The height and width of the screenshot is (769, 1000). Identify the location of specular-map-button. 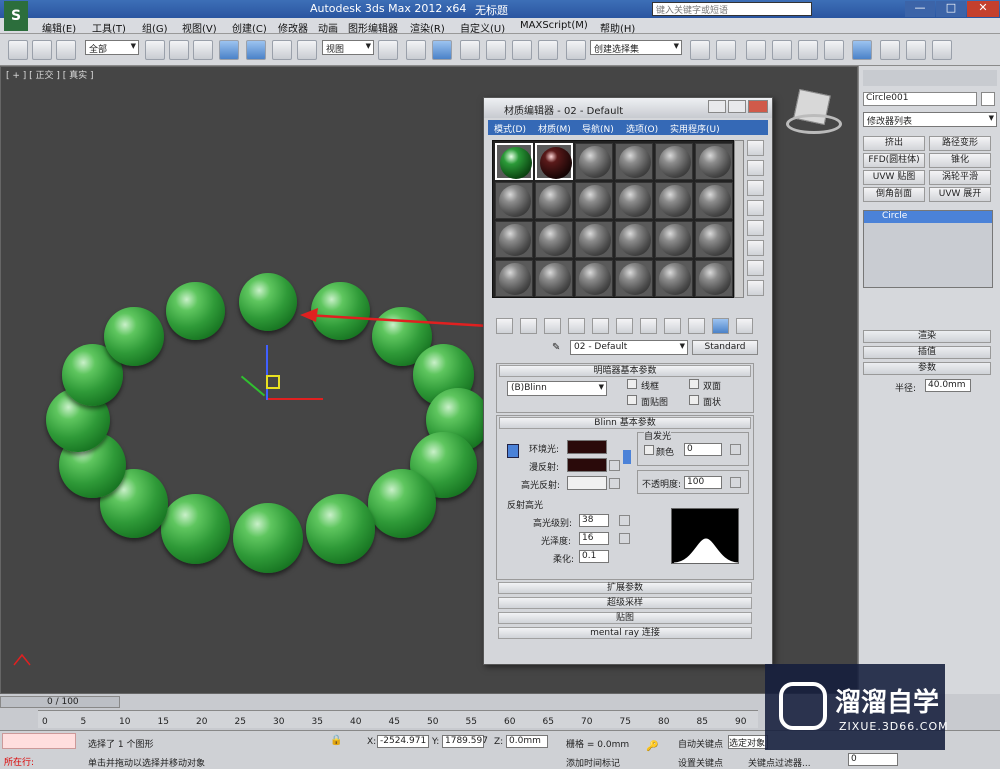
(614, 483).